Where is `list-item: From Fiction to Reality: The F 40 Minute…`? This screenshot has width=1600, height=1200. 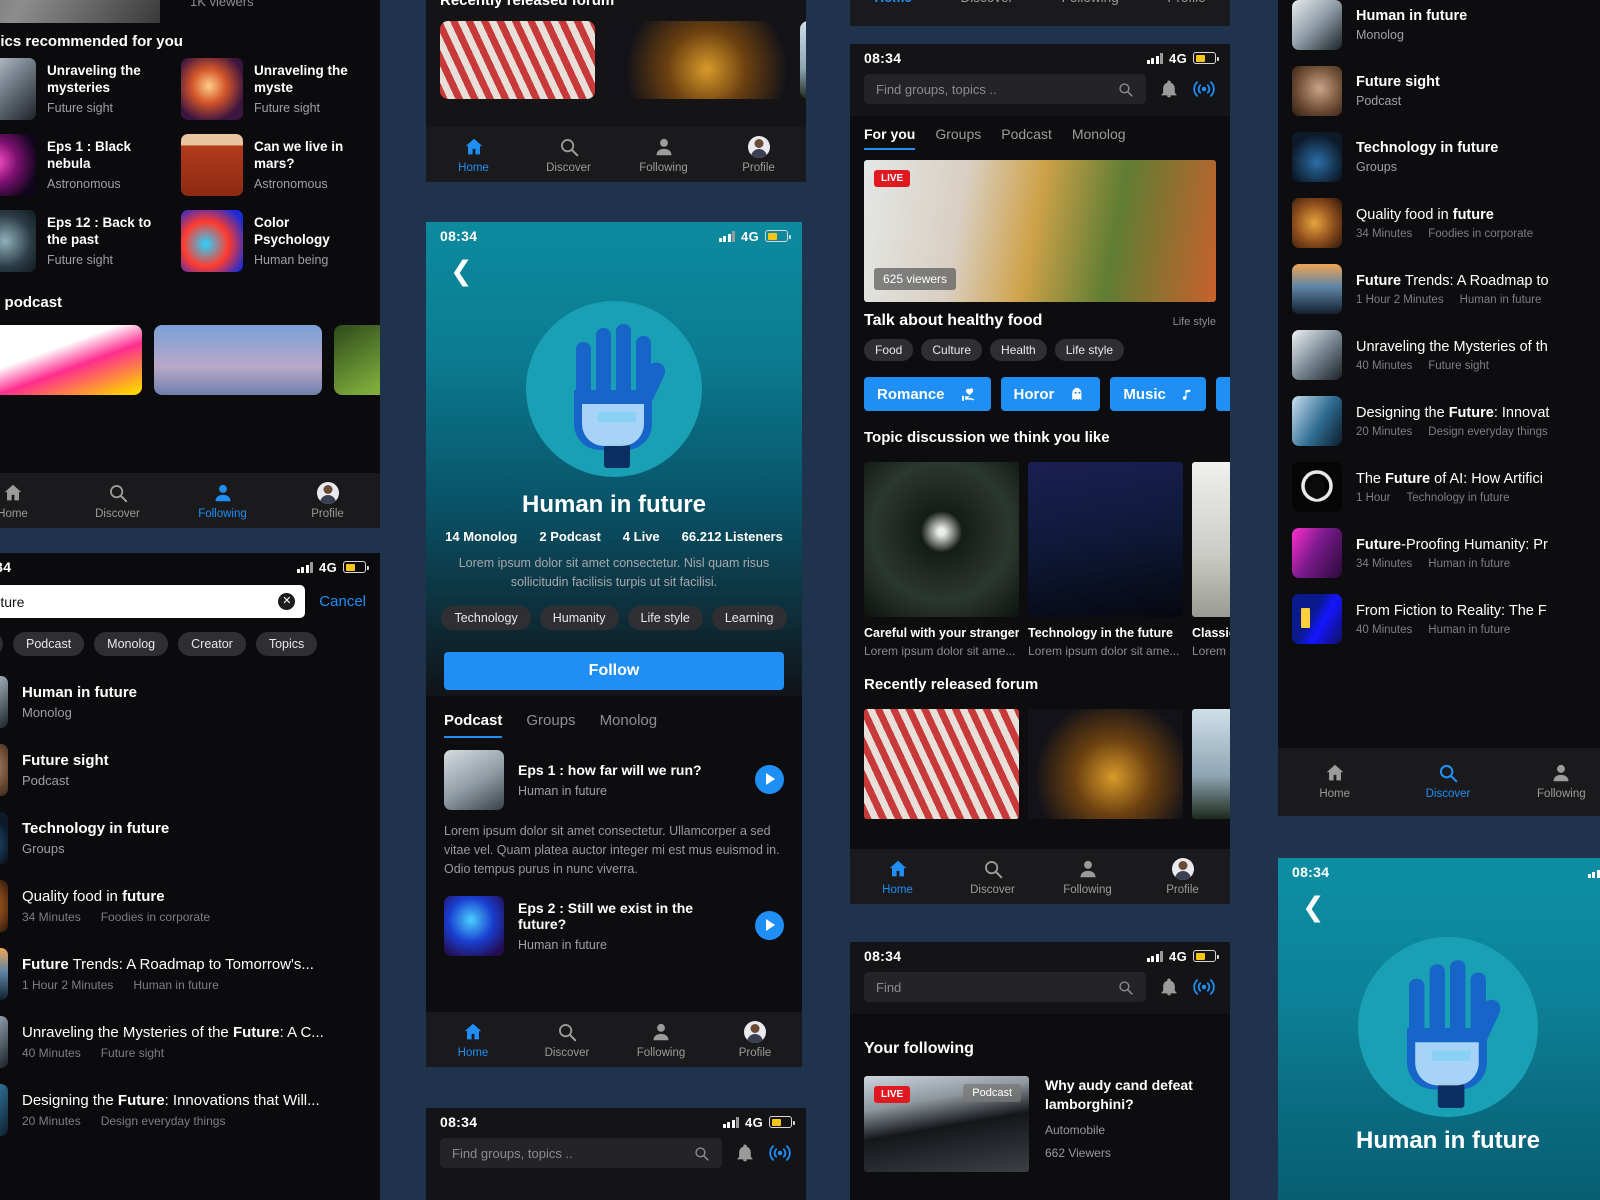
list-item: From Fiction to Reality: The F 40 Minute… is located at coordinates (1439, 619).